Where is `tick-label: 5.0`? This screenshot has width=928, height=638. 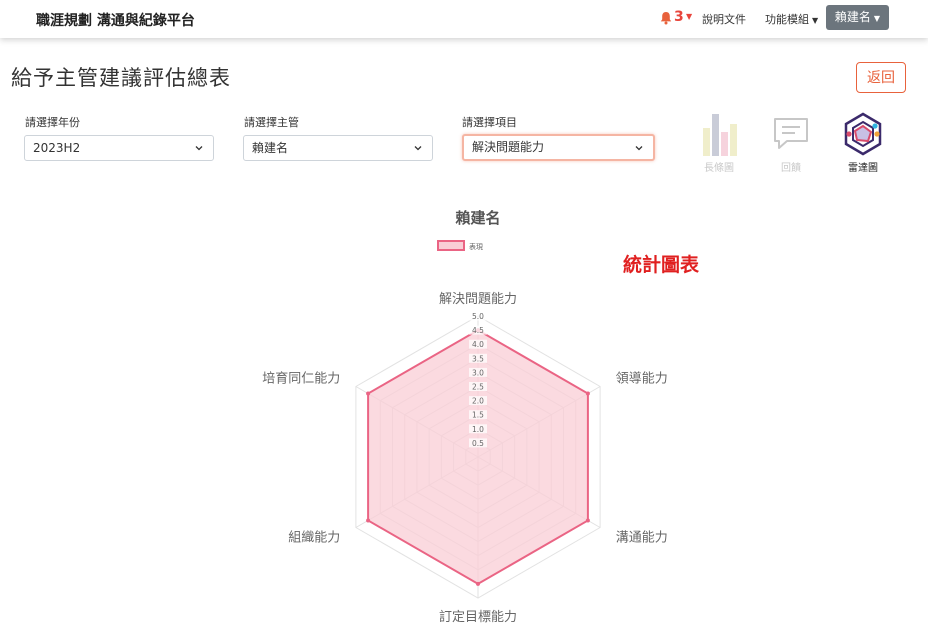 tick-label: 5.0 is located at coordinates (478, 316).